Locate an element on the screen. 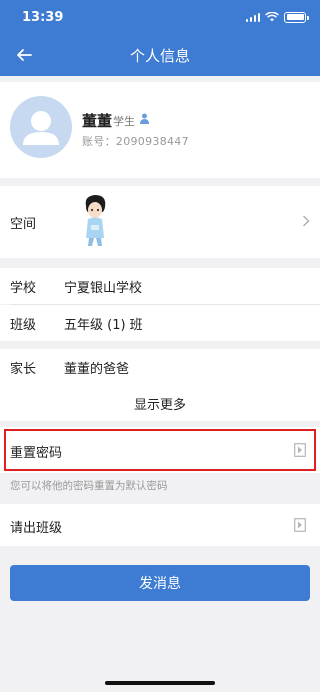 Image resolution: width=320 pixels, height=692 pixels. parent-label: 家长 is located at coordinates (23, 369).